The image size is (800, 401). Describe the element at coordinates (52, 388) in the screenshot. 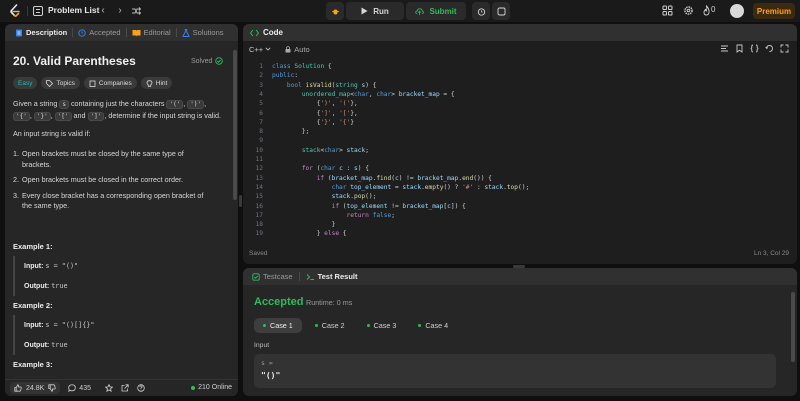

I see `thumbs-down-icon` at that location.